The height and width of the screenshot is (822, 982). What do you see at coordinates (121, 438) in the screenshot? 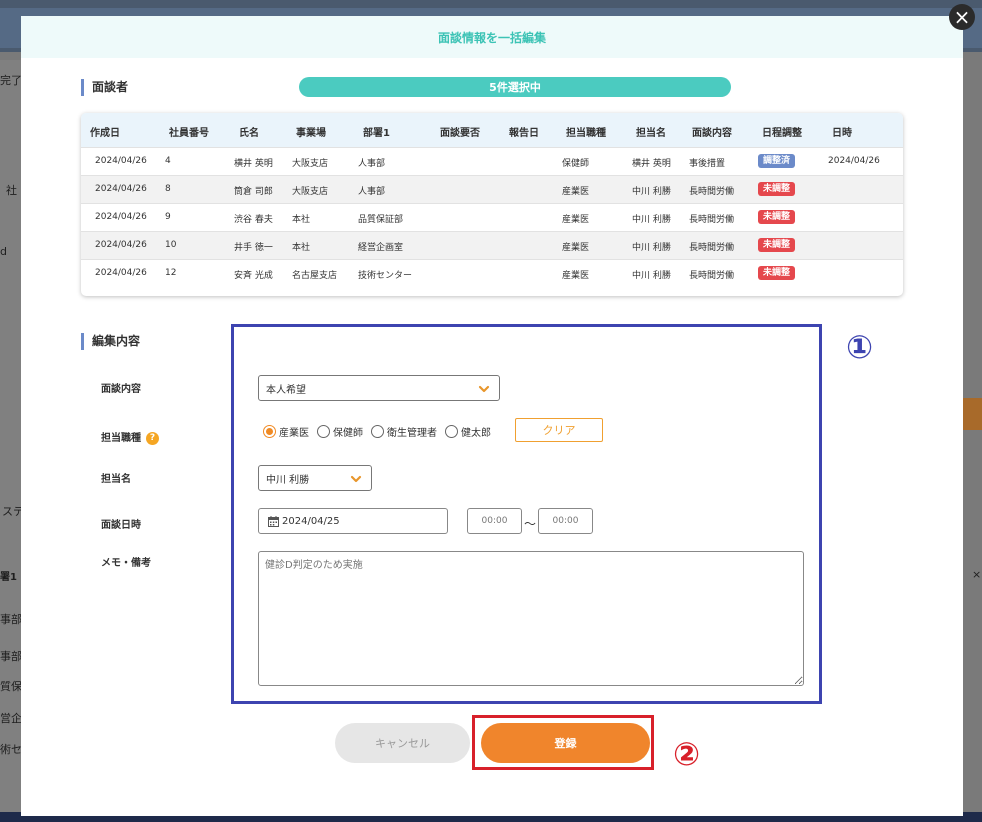
I see `role-label-text: 担当職種` at bounding box center [121, 438].